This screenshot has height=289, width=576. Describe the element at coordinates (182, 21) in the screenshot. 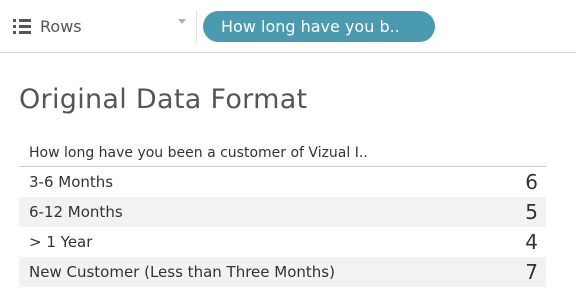

I see `chevron-down-icon` at that location.